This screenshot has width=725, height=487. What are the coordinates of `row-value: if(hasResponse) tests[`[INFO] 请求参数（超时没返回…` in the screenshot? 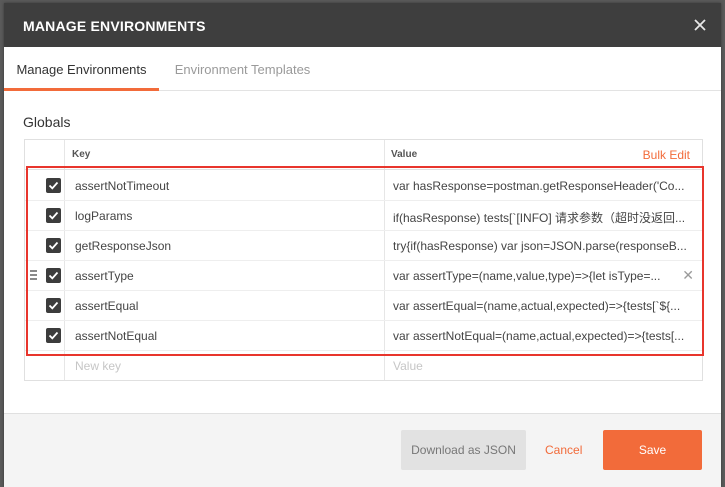 It's located at (543, 217).